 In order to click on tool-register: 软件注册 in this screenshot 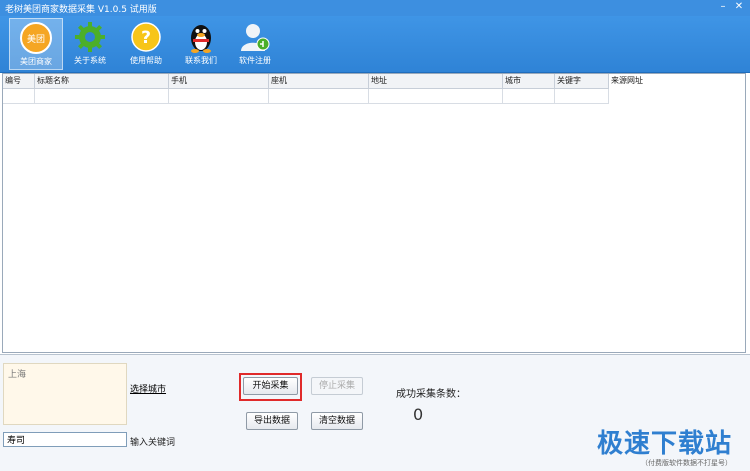, I will do `click(255, 44)`.